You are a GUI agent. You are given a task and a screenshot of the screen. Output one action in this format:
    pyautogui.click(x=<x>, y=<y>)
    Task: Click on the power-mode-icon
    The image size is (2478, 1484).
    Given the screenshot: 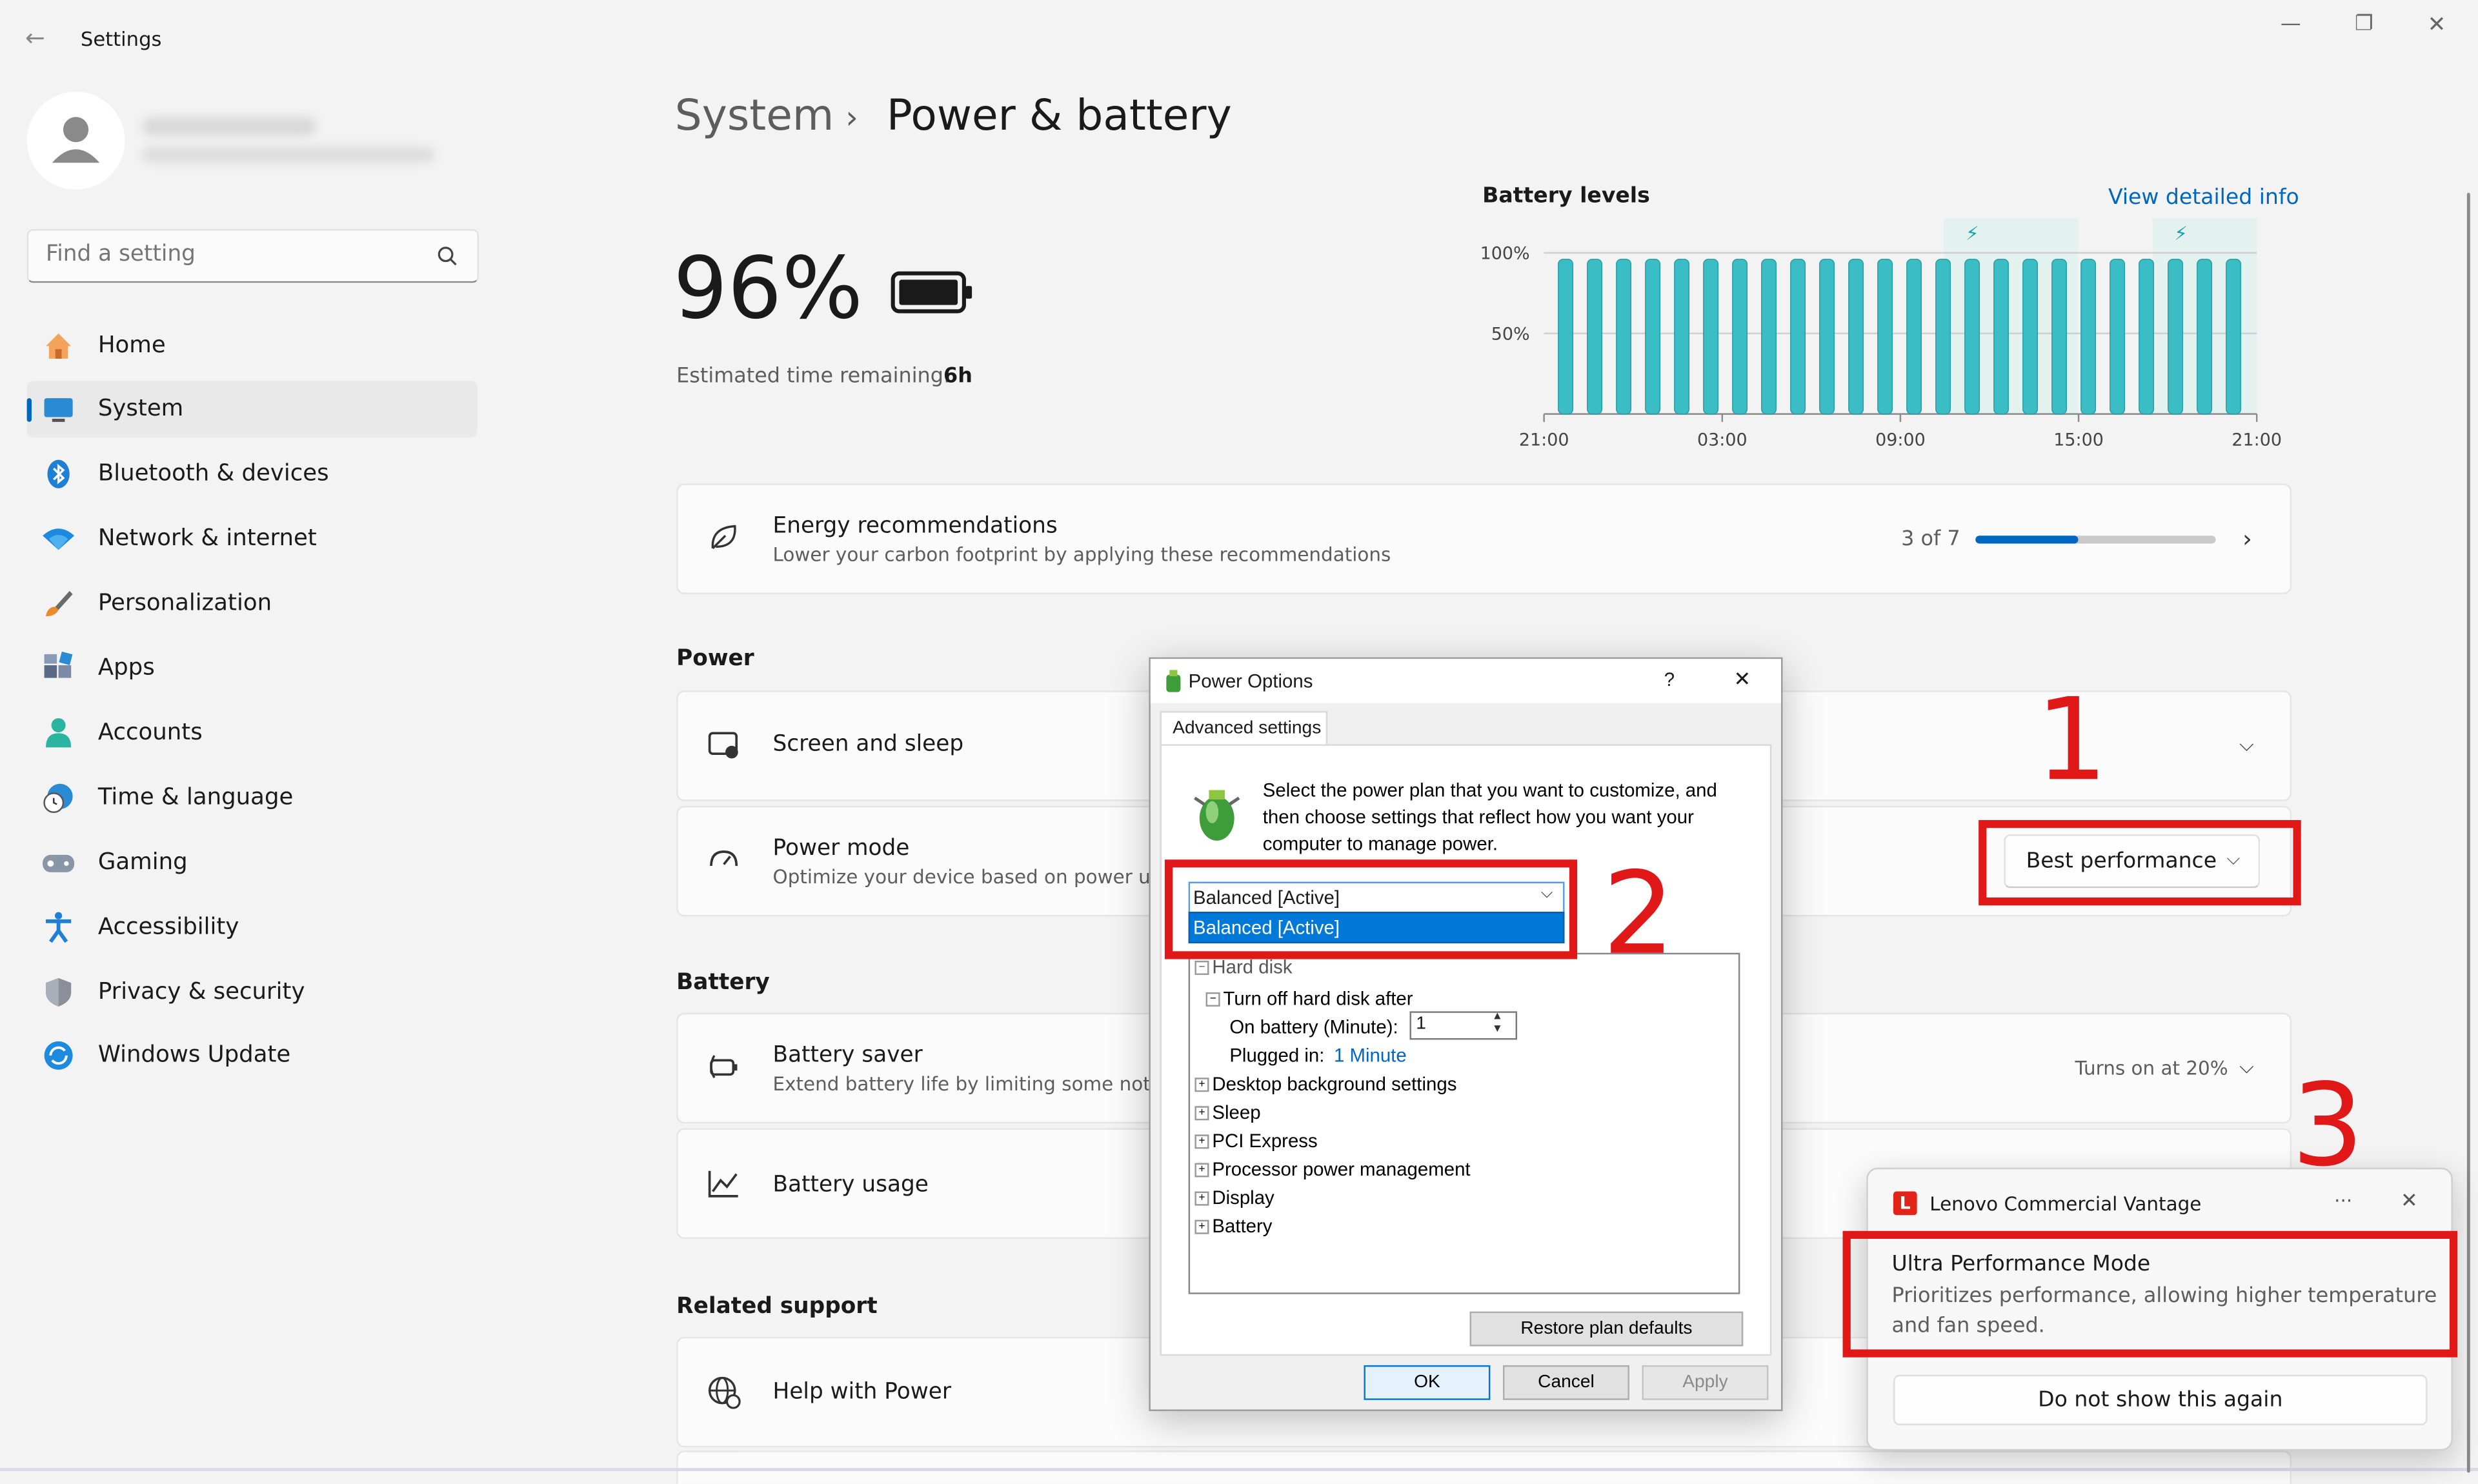 What is the action you would take?
    pyautogui.click(x=724, y=859)
    